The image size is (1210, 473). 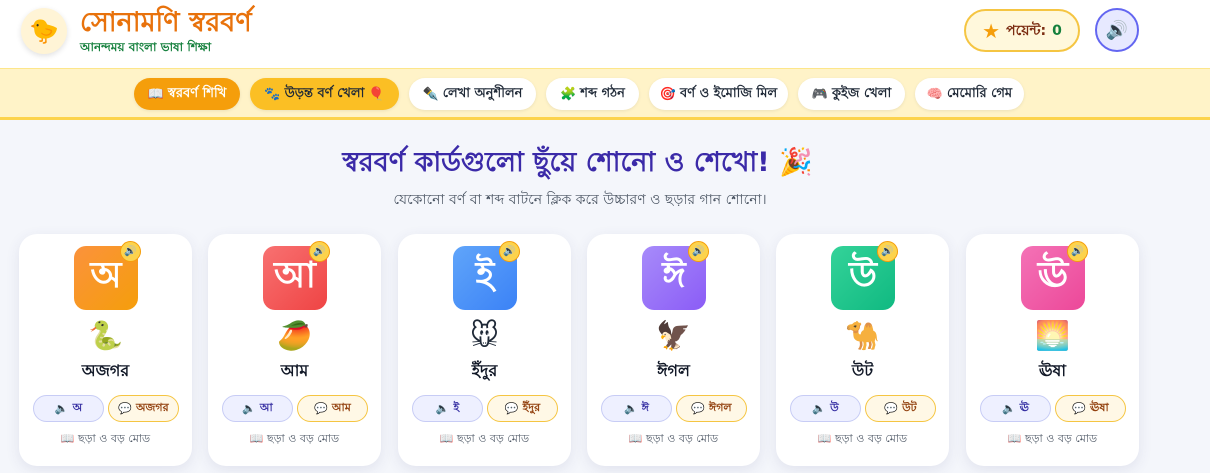 I want to click on vowel-card: আ 🔊 🥭 আম 🔈 আ 💬 আম 📖 ছড়া ও বড় মোড, so click(x=294, y=350).